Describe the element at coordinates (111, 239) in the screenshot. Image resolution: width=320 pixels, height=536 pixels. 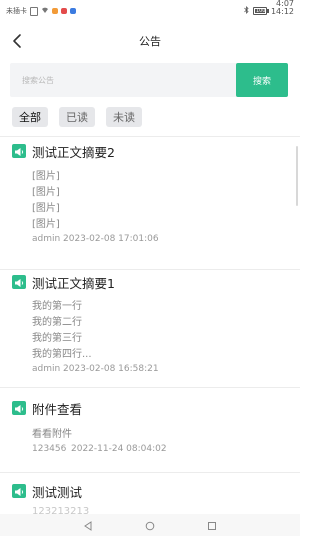
I see `announcement-time: 2023-02-08 17:01:06` at that location.